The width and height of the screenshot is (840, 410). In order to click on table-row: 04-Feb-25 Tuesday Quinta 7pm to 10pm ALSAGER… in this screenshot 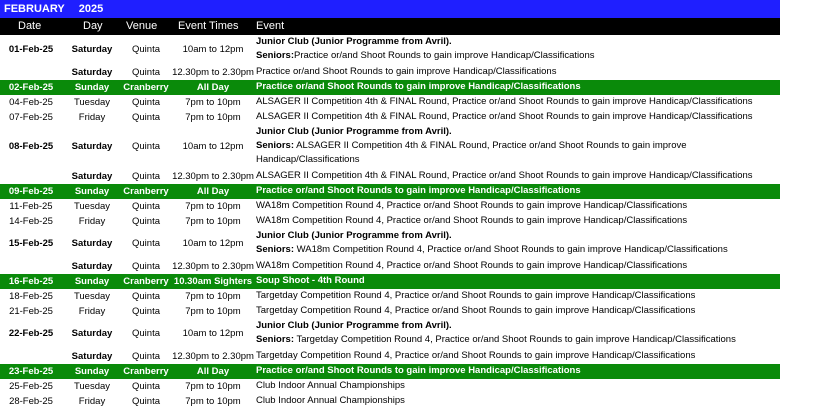, I will do `click(390, 102)`.